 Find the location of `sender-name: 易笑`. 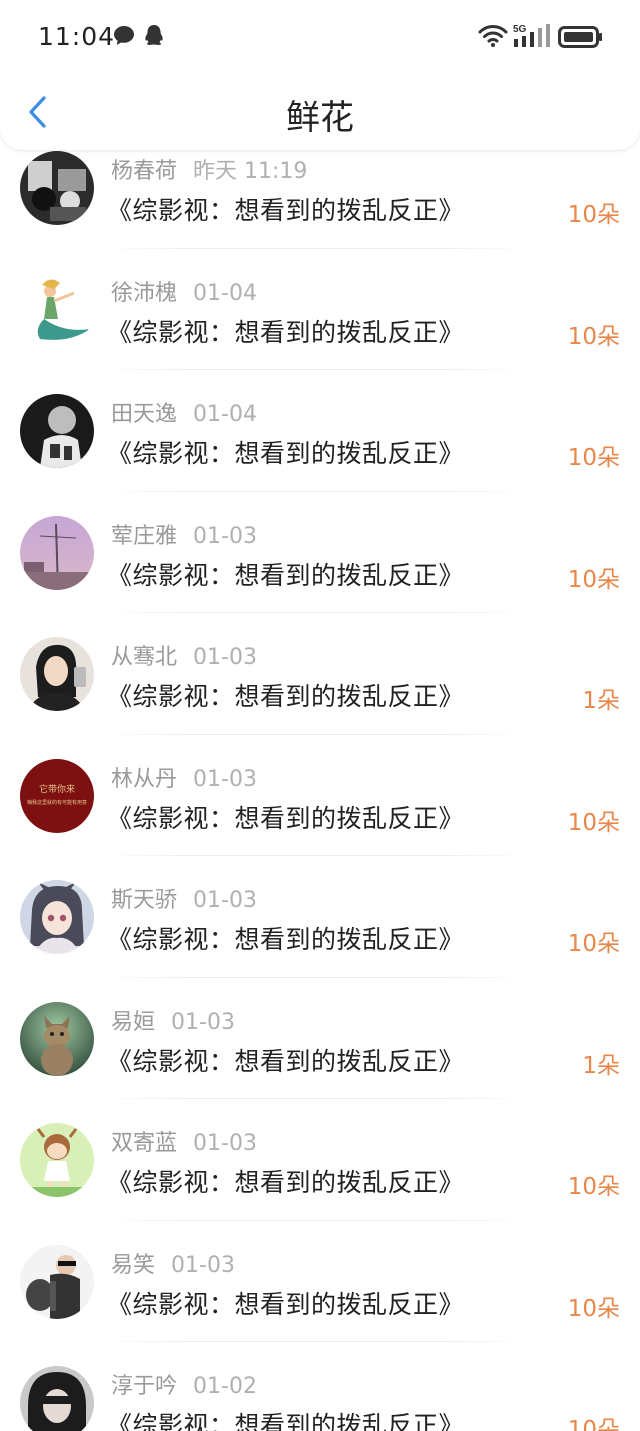

sender-name: 易笑 is located at coordinates (133, 1265).